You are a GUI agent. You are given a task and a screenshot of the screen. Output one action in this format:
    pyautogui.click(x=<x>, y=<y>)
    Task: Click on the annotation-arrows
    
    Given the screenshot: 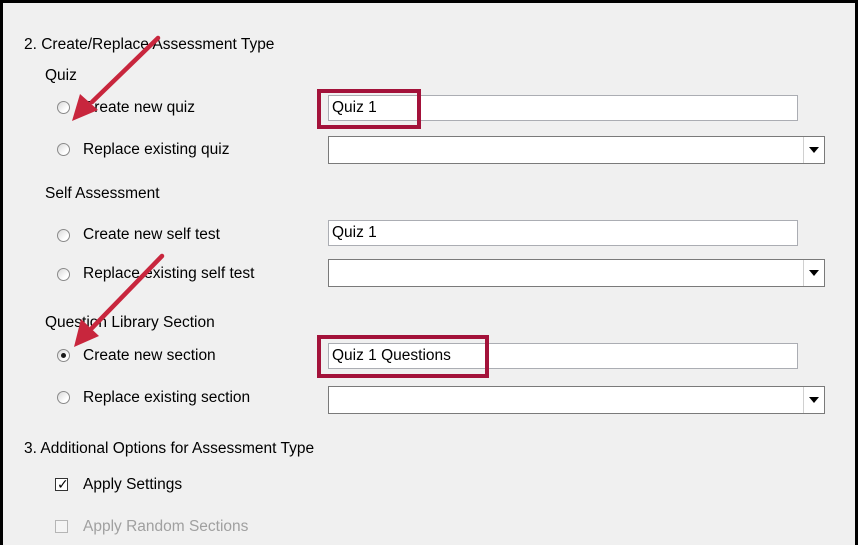 What is the action you would take?
    pyautogui.click(x=118, y=191)
    